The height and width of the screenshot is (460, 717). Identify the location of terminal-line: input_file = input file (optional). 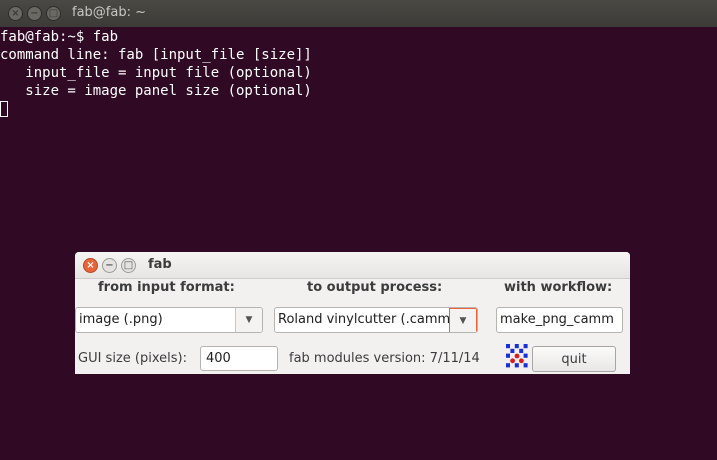
(156, 73).